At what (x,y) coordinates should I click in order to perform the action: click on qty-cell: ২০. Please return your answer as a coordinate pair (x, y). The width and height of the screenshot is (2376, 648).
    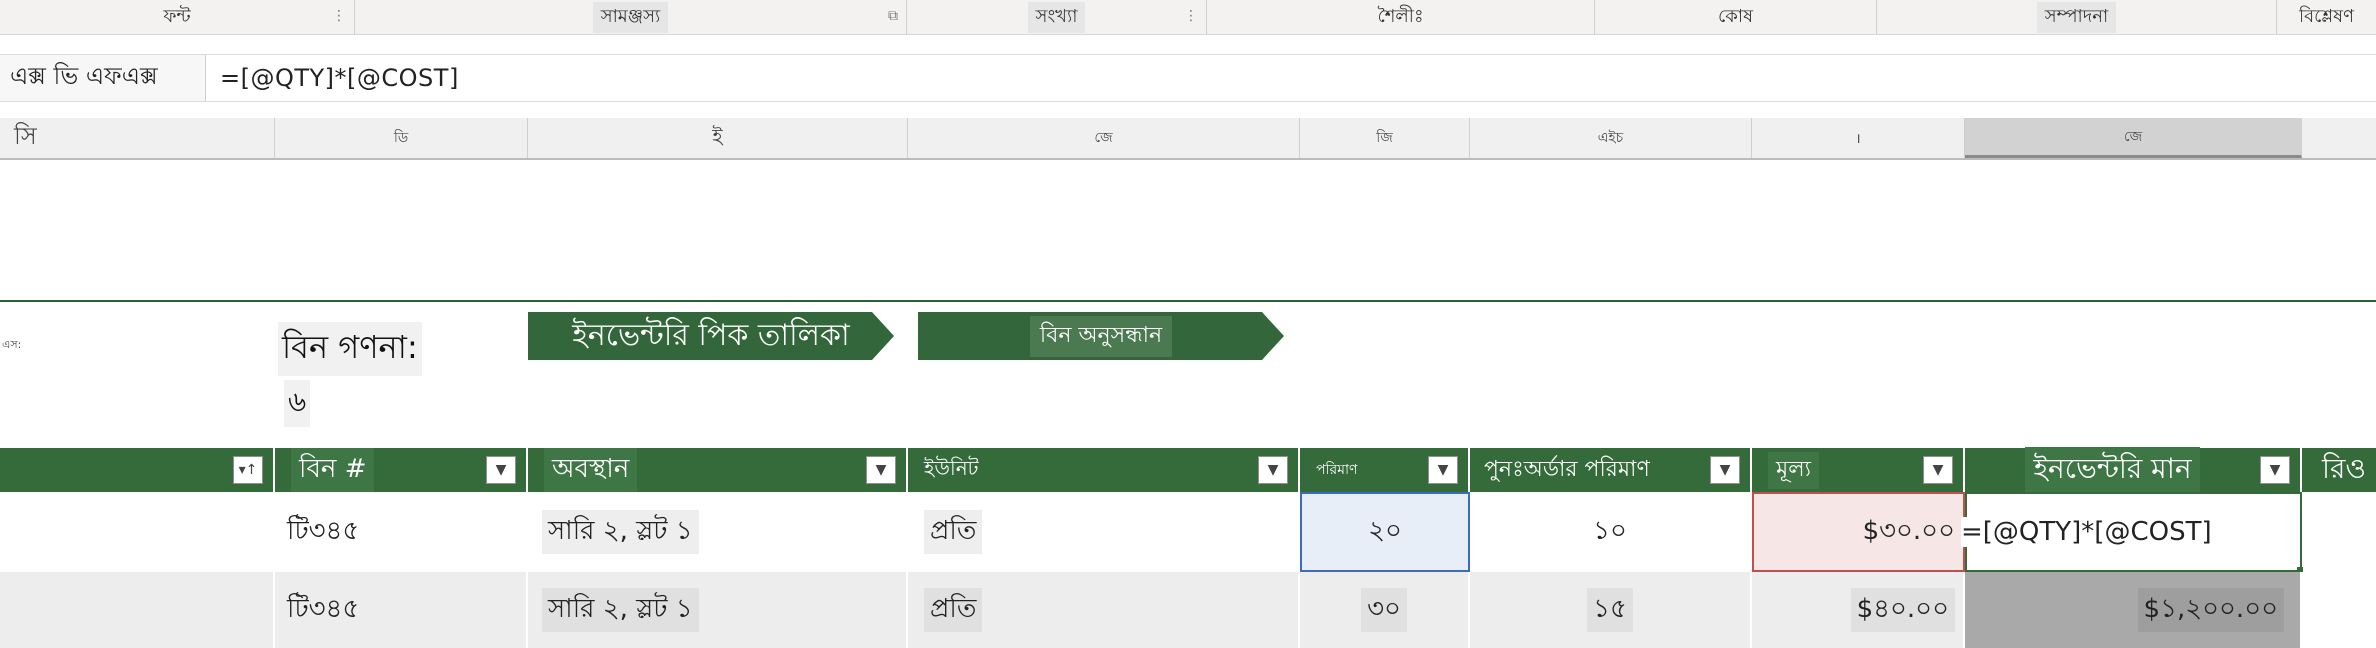
    Looking at the image, I should click on (1385, 532).